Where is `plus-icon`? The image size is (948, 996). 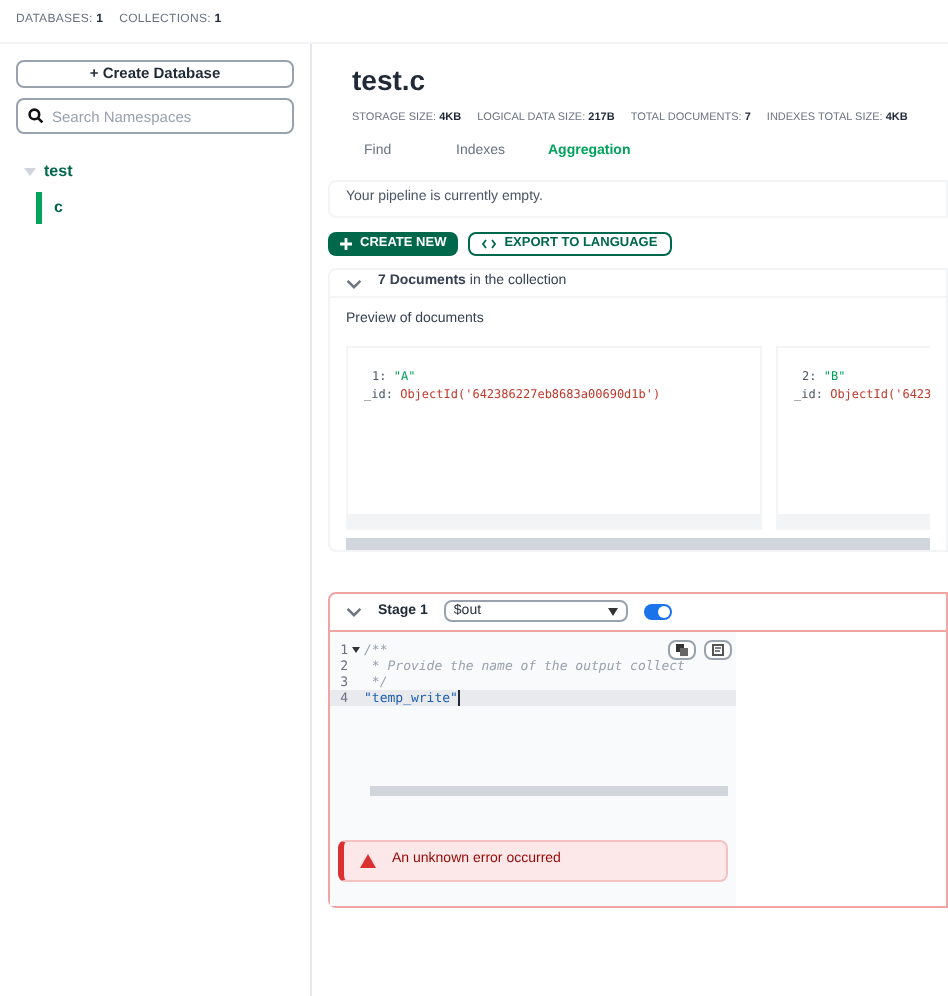 plus-icon is located at coordinates (346, 243).